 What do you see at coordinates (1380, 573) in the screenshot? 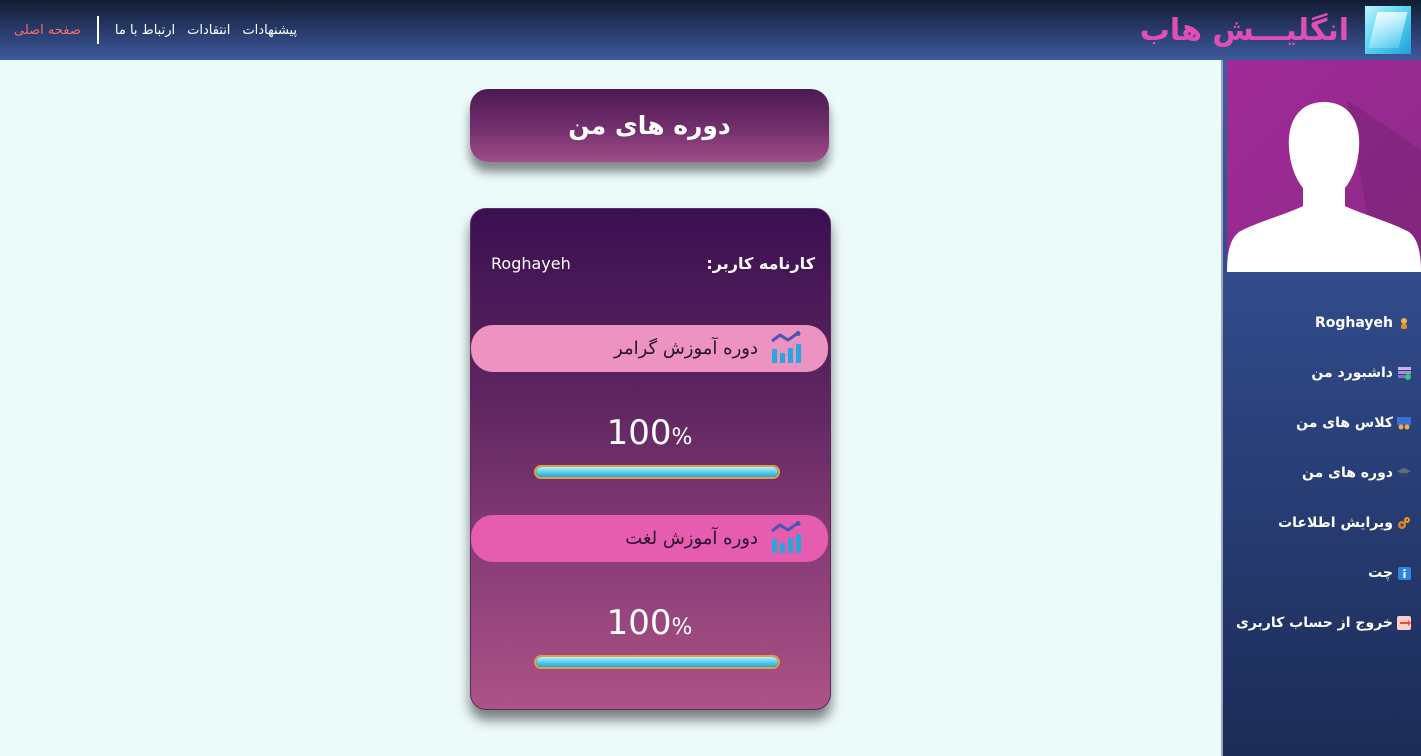
I see `sidebar-item-label: چت` at bounding box center [1380, 573].